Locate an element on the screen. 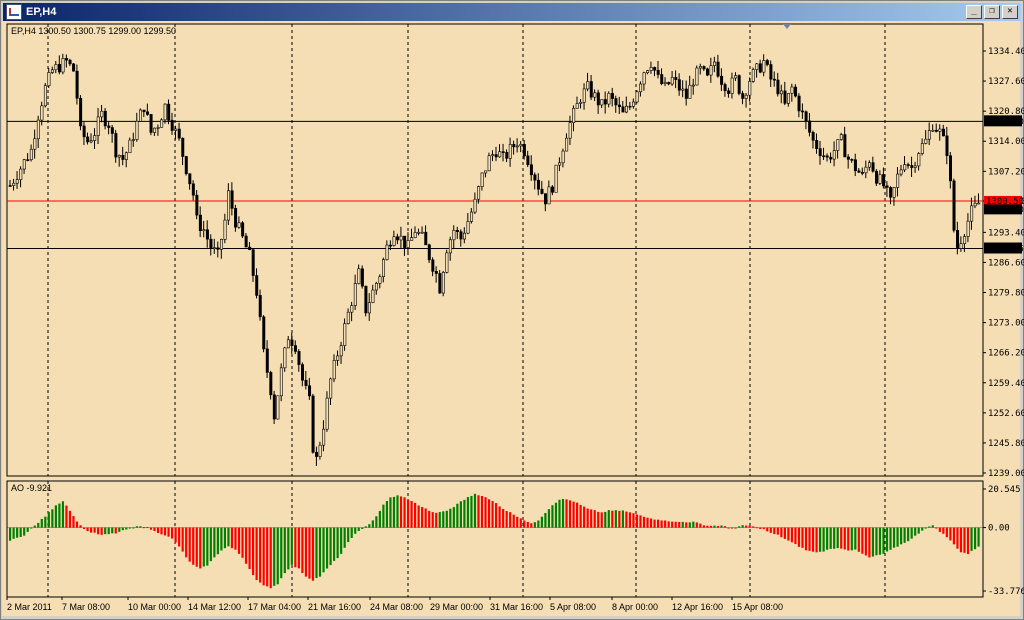 The height and width of the screenshot is (620, 1024). price-tick-label: 1334.40 is located at coordinates (1006, 52).